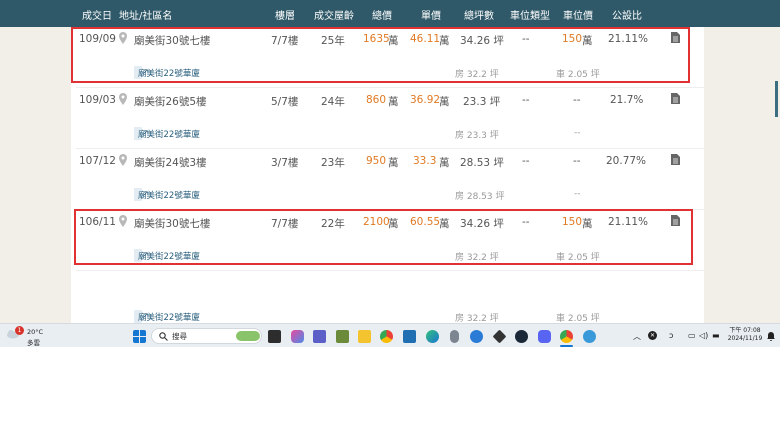 The width and height of the screenshot is (780, 439). Describe the element at coordinates (626, 161) in the screenshot. I see `row-public-ratio: 20.77%` at that location.